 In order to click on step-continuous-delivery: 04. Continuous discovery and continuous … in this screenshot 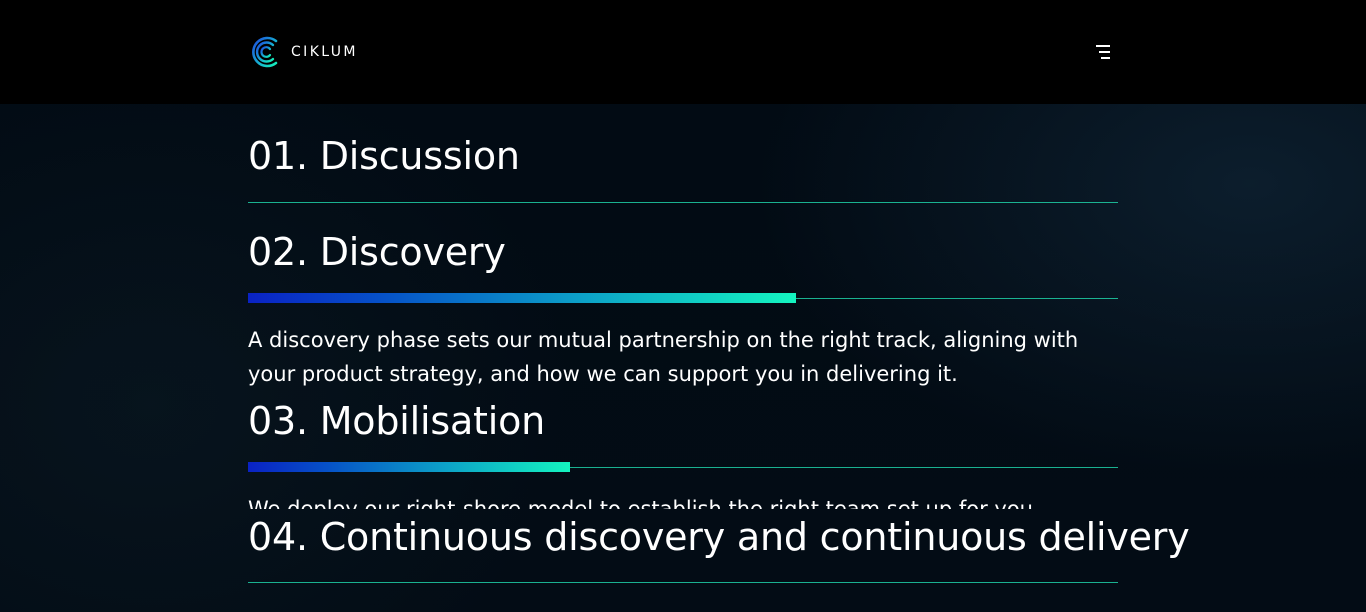, I will do `click(719, 549)`.